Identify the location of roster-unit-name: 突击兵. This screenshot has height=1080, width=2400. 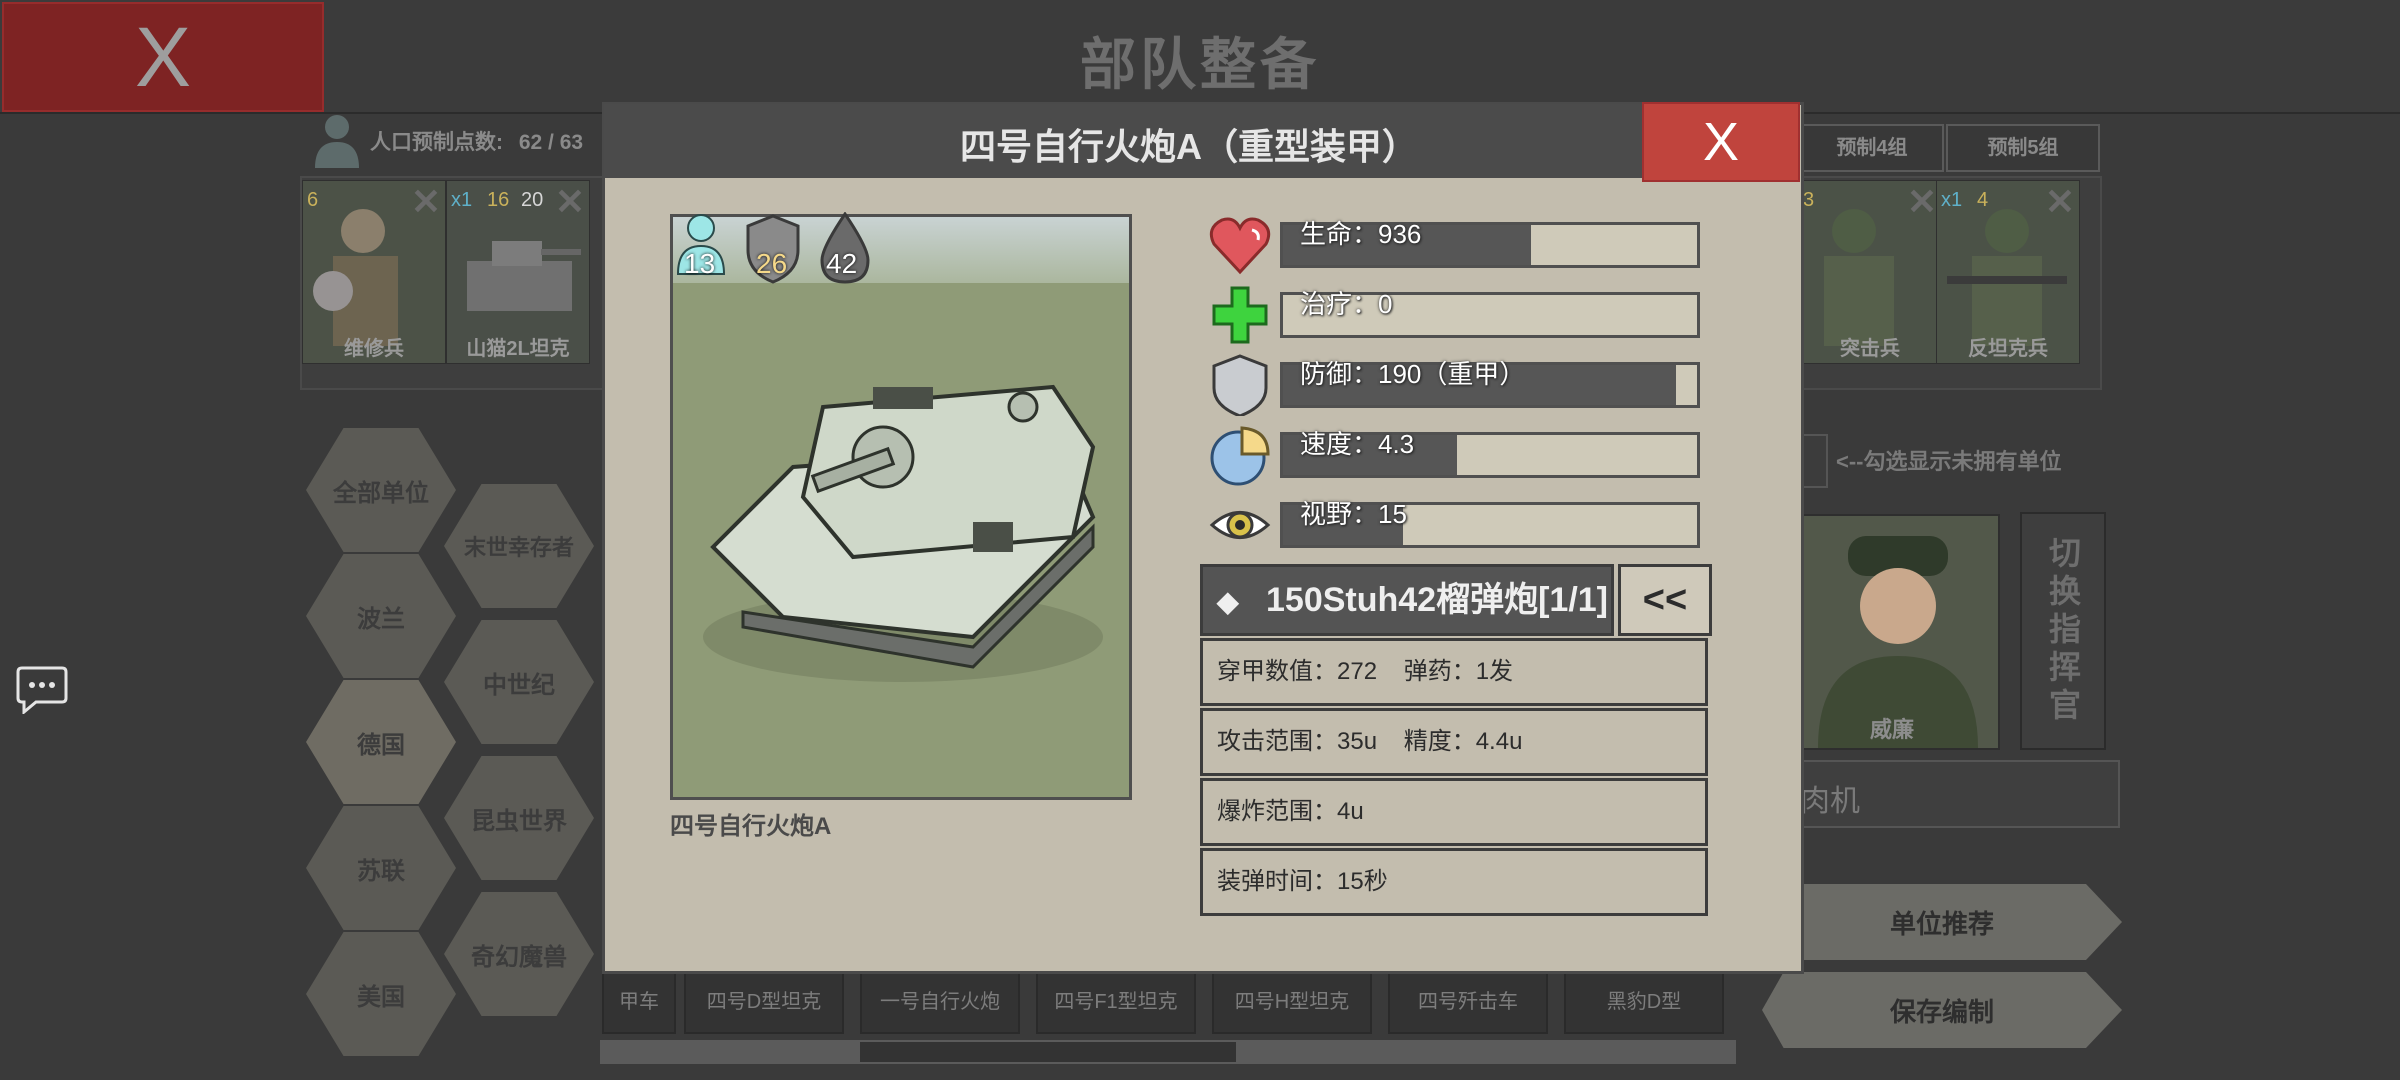
(1870, 349).